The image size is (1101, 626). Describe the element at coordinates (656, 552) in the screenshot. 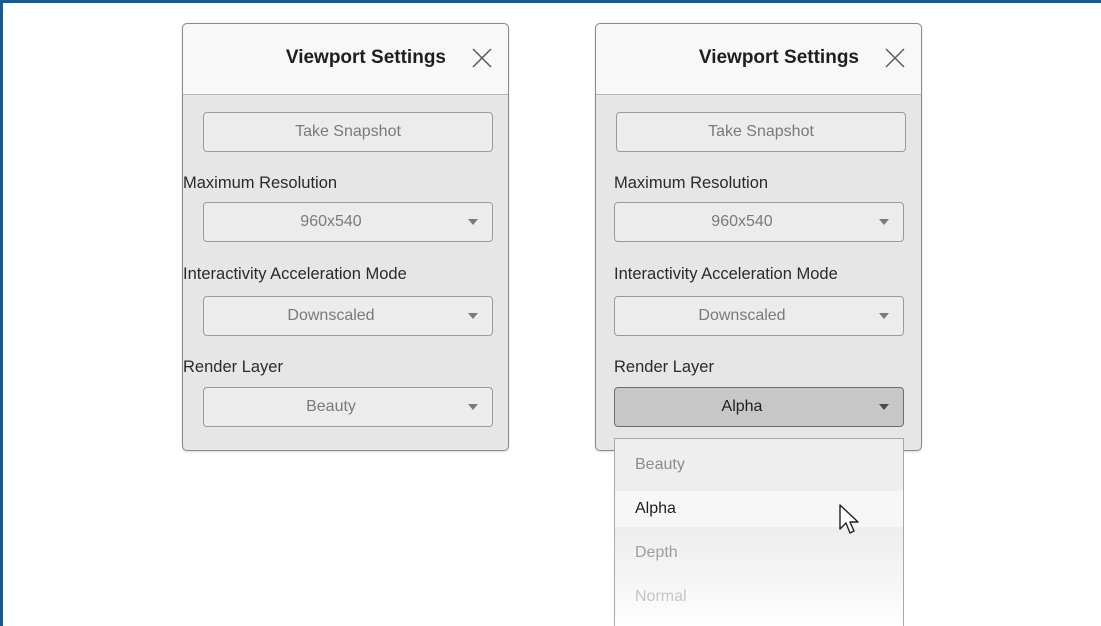

I see `option-label: Depth` at that location.